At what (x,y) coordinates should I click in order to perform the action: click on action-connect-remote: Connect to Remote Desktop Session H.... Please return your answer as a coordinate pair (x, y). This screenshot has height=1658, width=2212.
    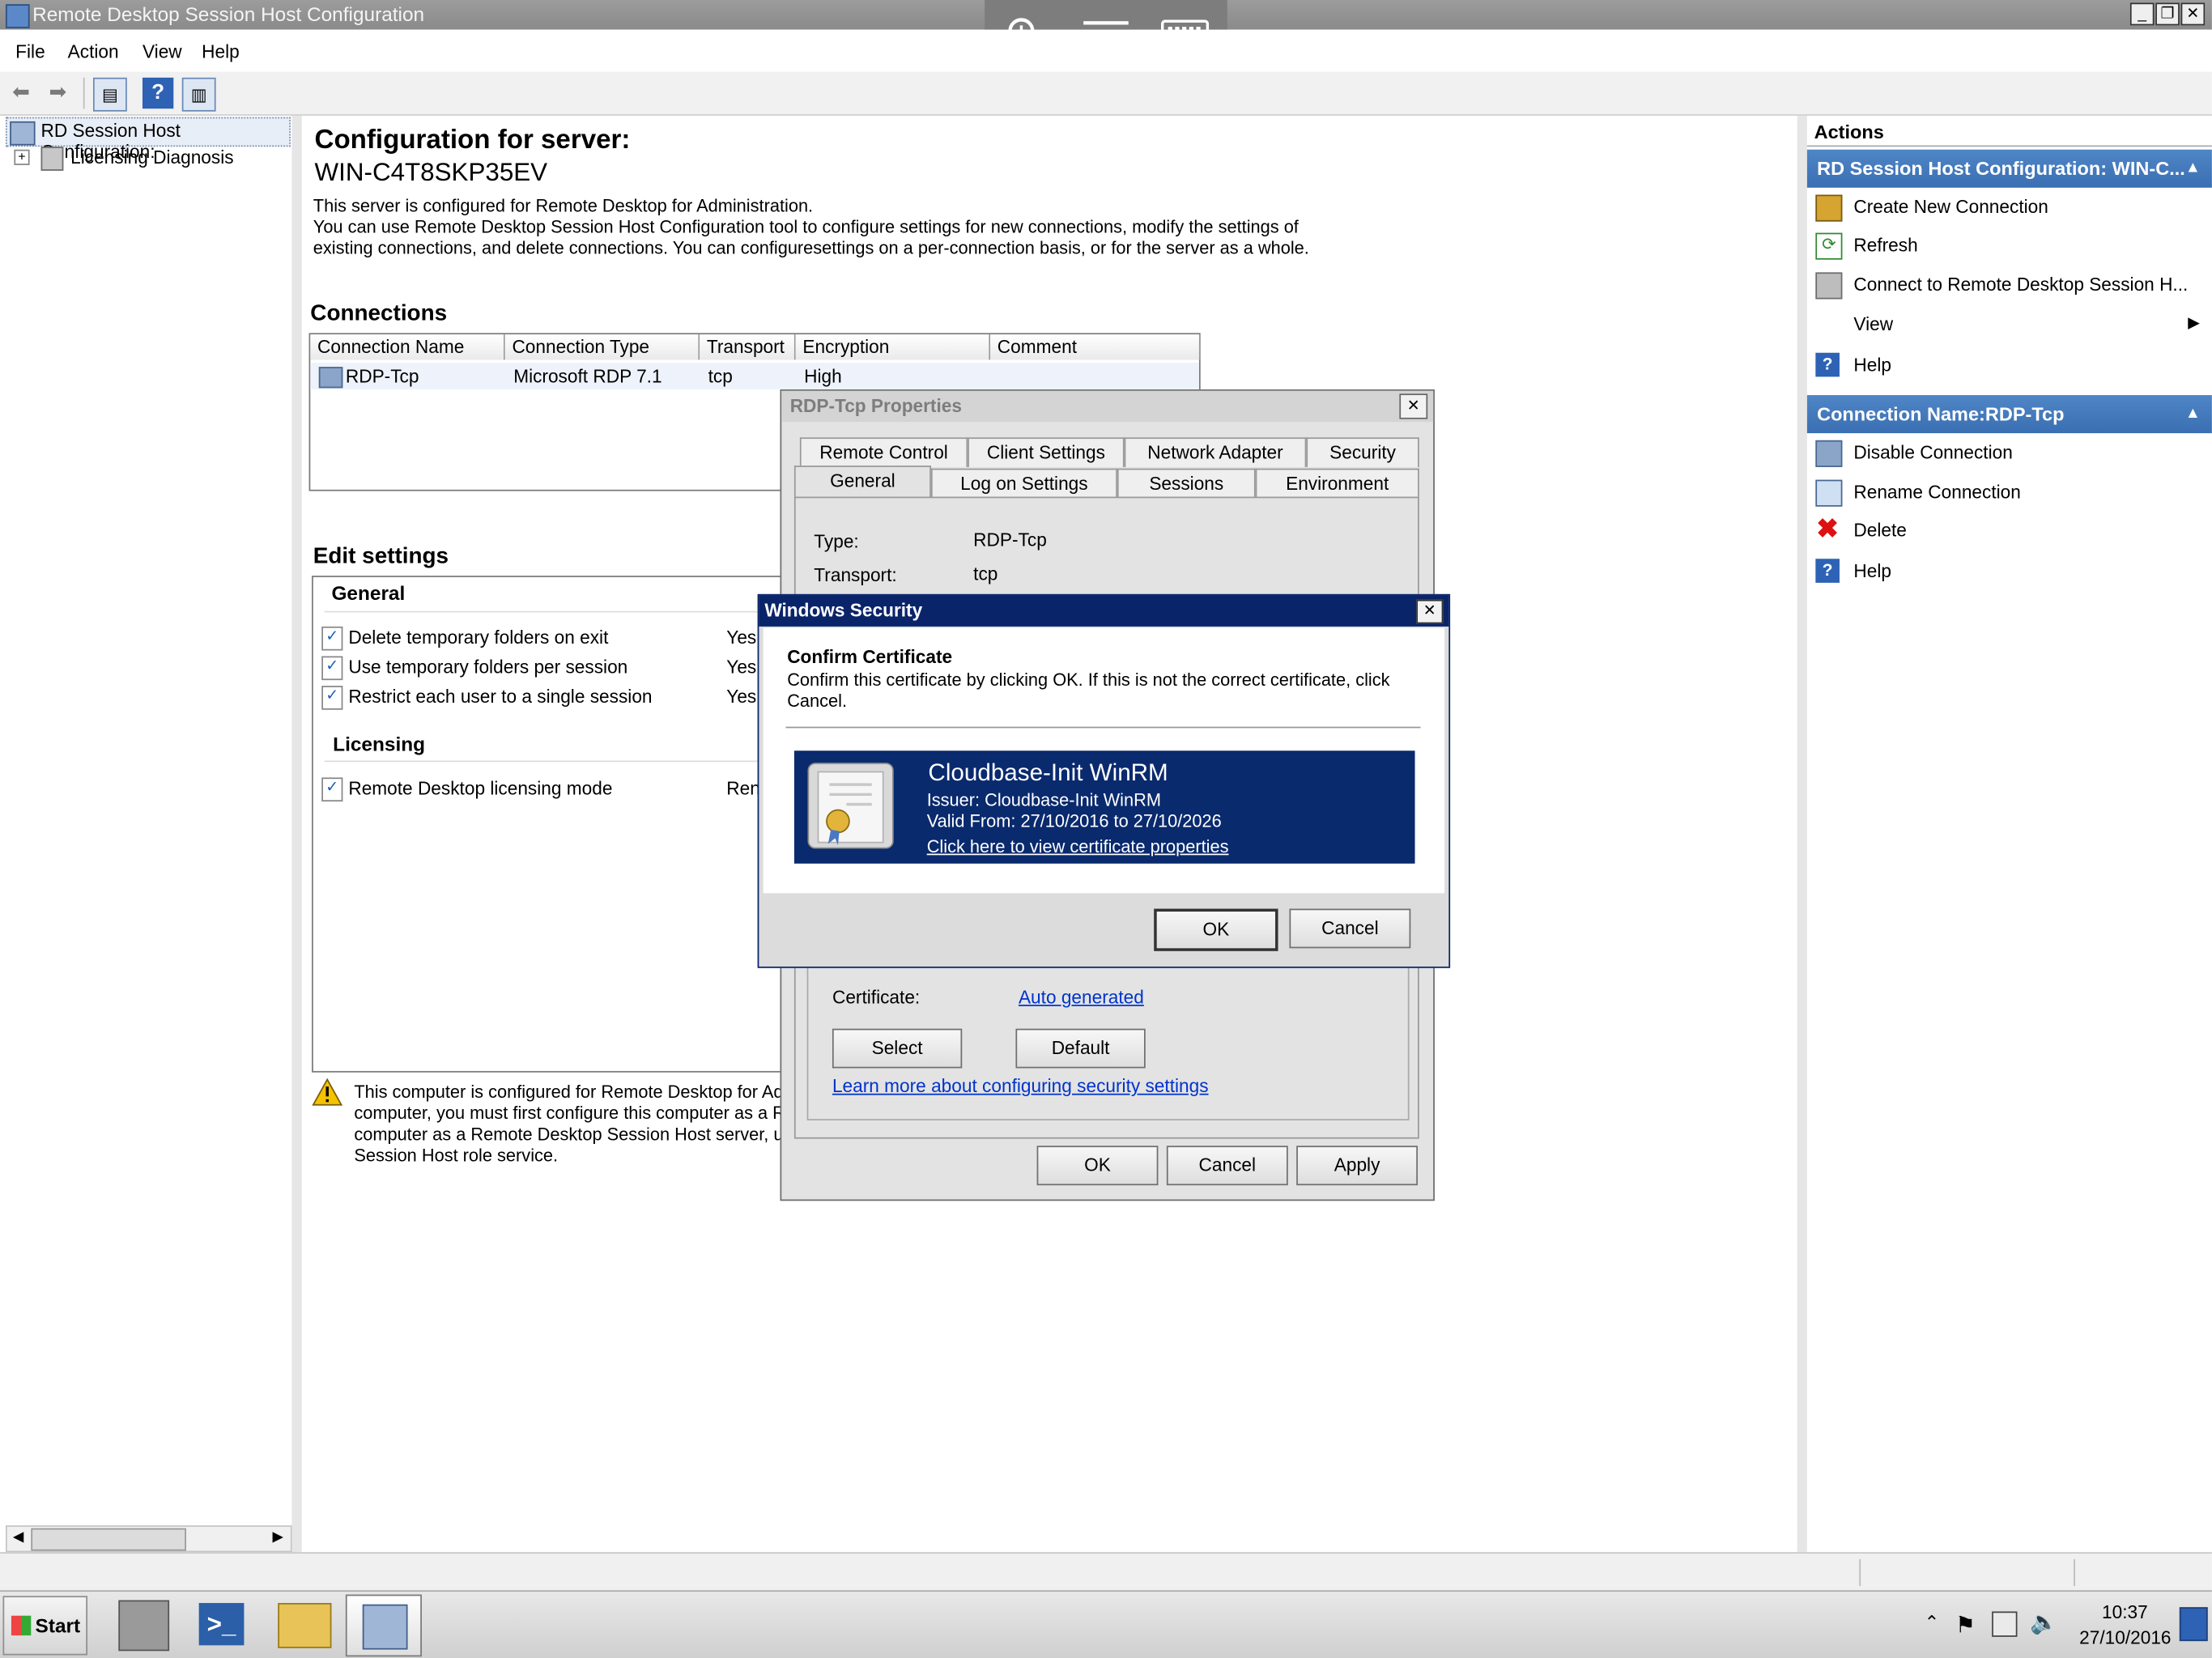
    Looking at the image, I should click on (2010, 285).